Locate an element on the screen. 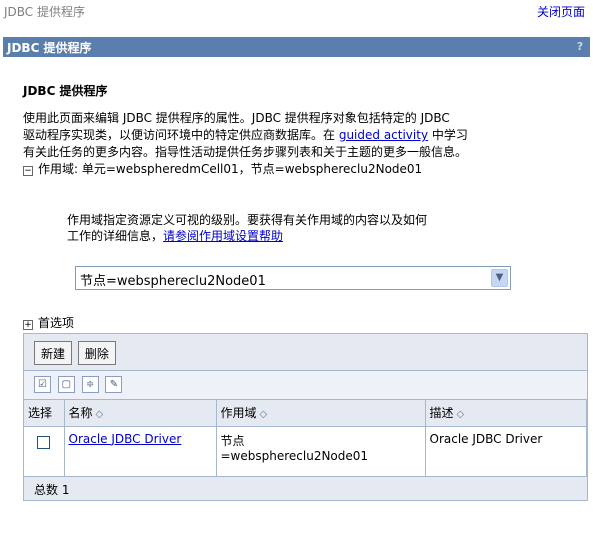 This screenshot has width=593, height=541. scope-line-1: 节点 is located at coordinates (232, 440).